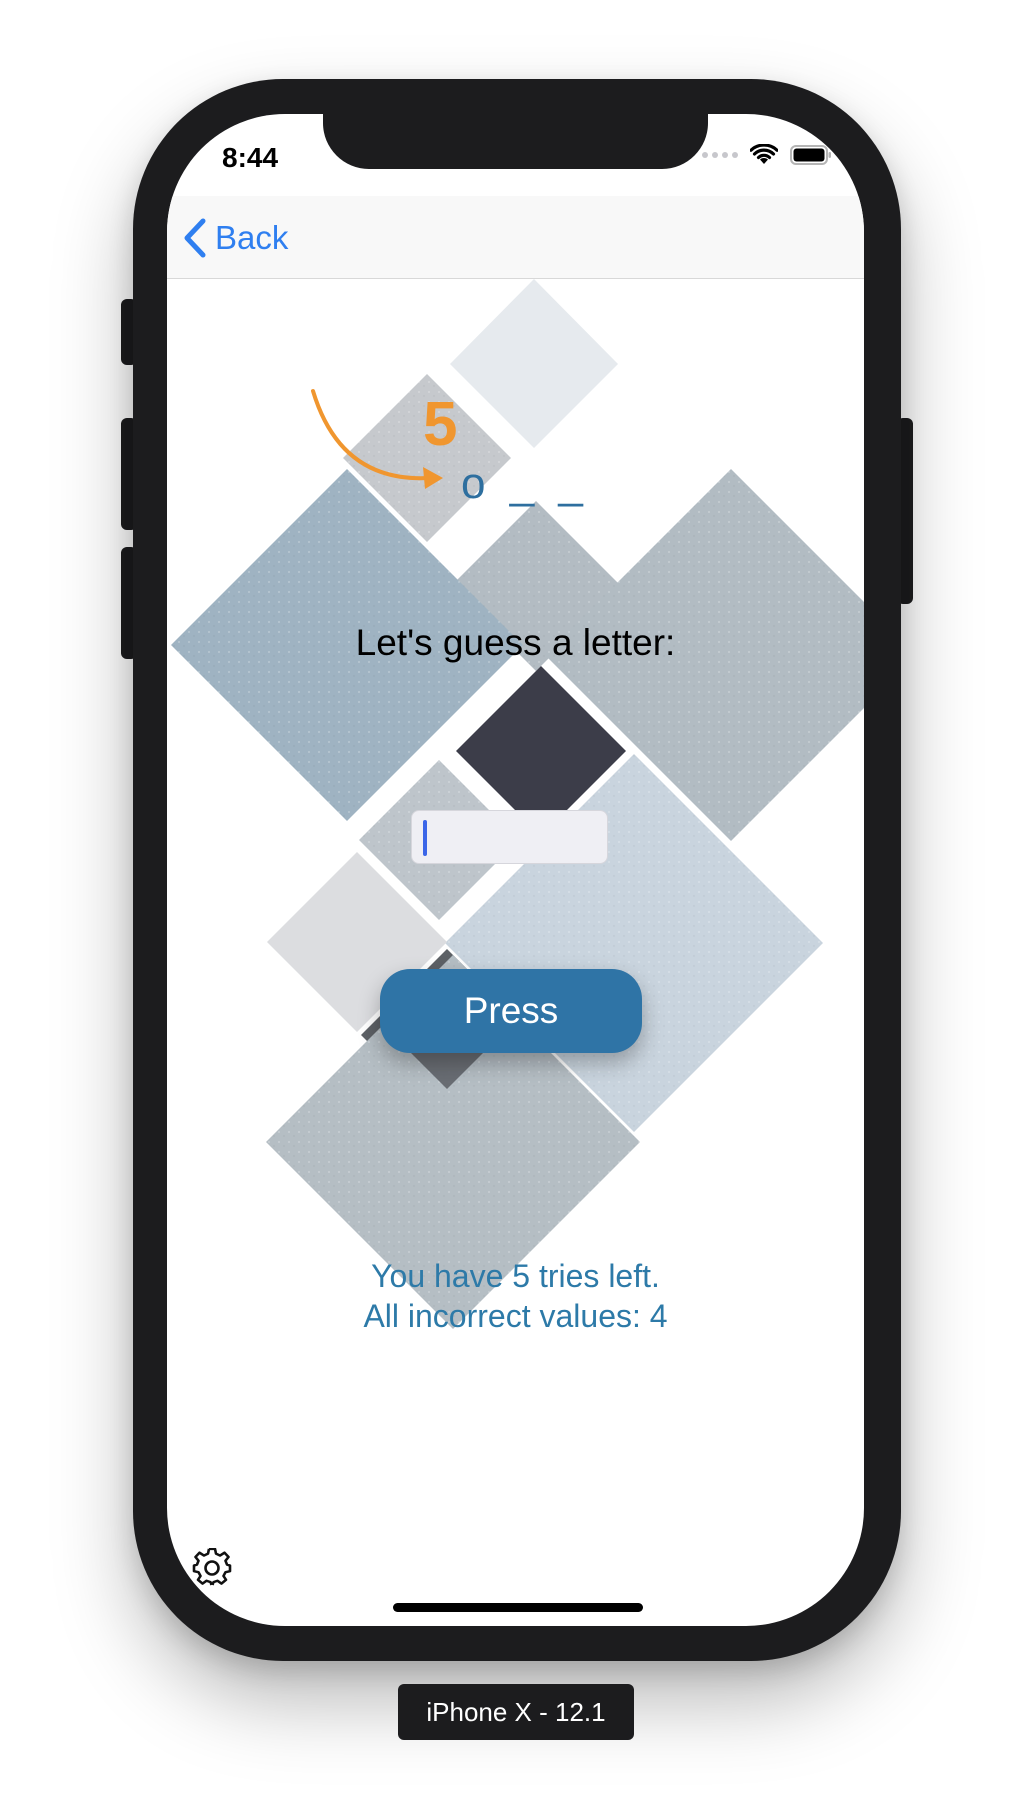 Image resolution: width=1032 pixels, height=1812 pixels. I want to click on home-indicator, so click(518, 1607).